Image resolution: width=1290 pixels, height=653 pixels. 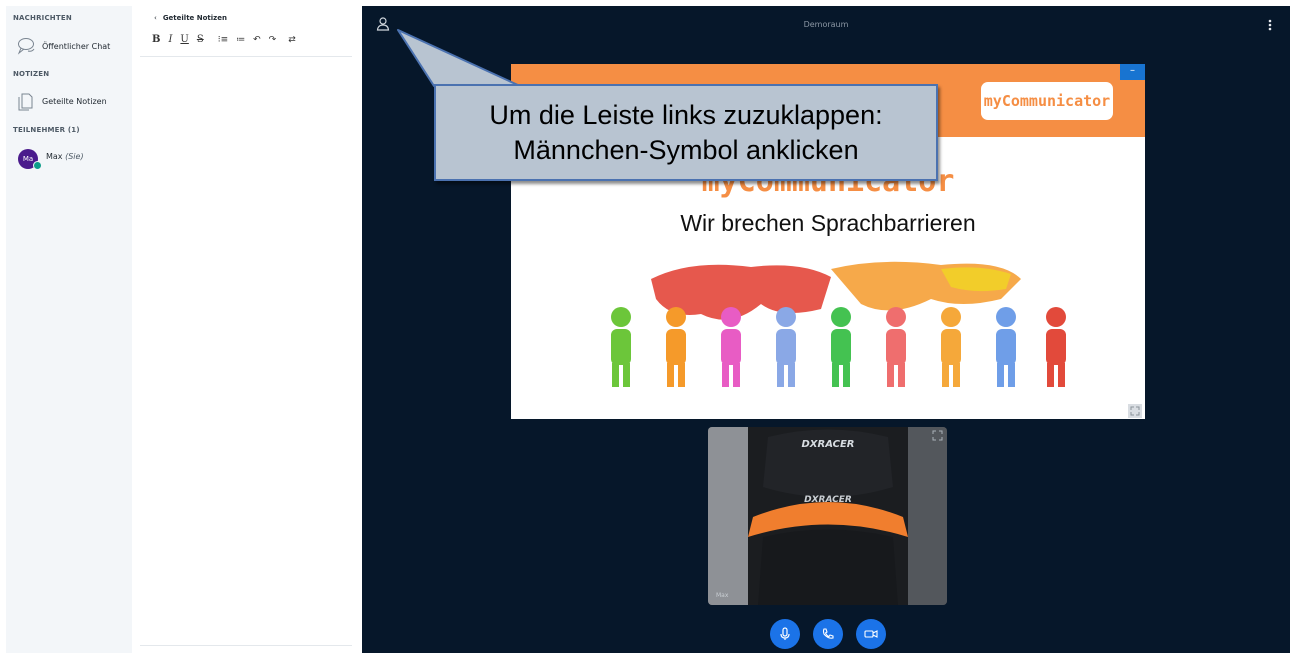 What do you see at coordinates (257, 40) in the screenshot?
I see `undo-button: ↶` at bounding box center [257, 40].